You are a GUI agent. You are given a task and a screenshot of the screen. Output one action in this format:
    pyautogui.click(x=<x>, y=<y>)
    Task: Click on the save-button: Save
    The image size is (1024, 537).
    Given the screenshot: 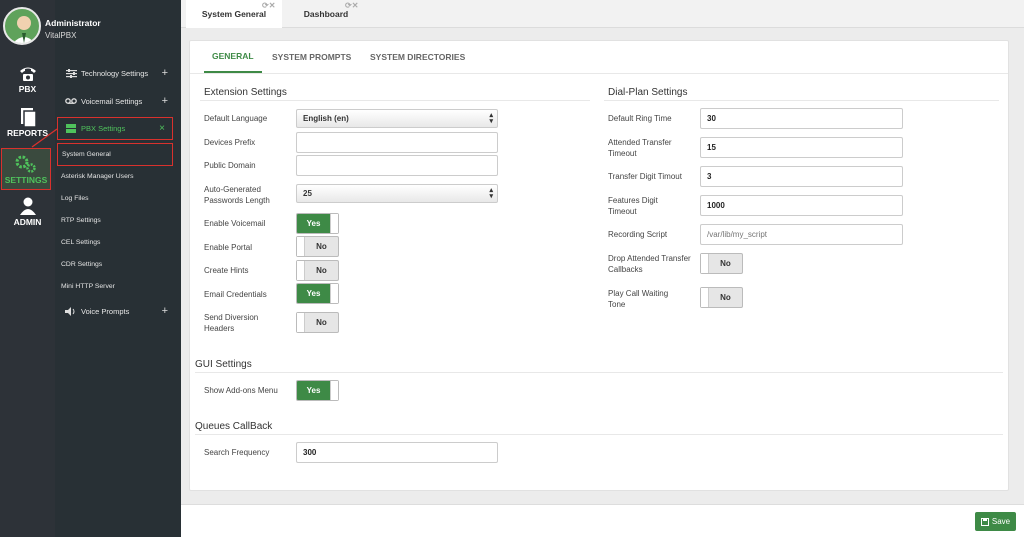 What is the action you would take?
    pyautogui.click(x=995, y=521)
    